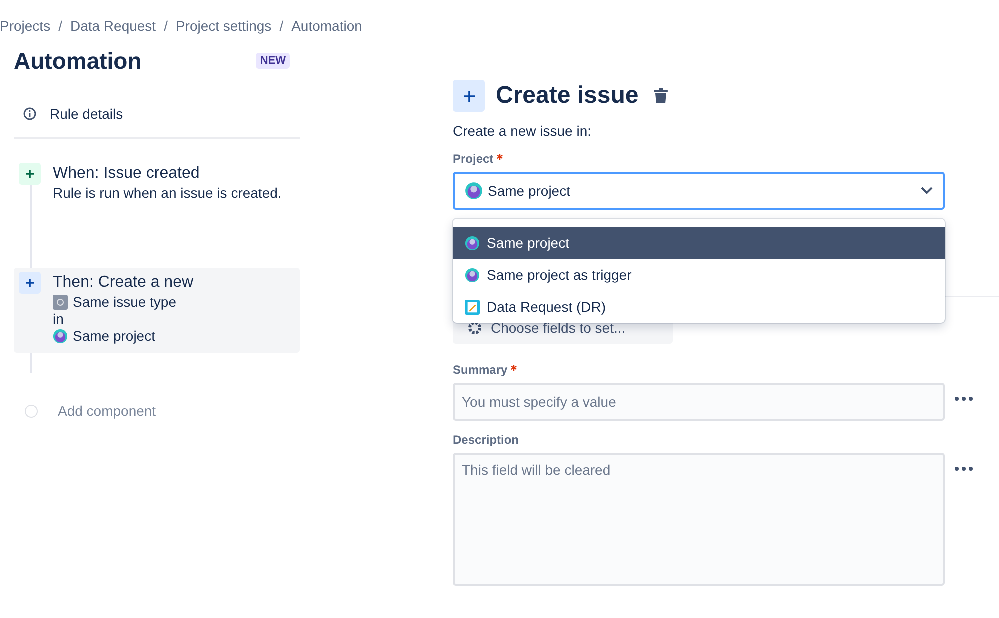 The image size is (999, 618). What do you see at coordinates (699, 402) in the screenshot?
I see `summary-field: You must specify a value` at bounding box center [699, 402].